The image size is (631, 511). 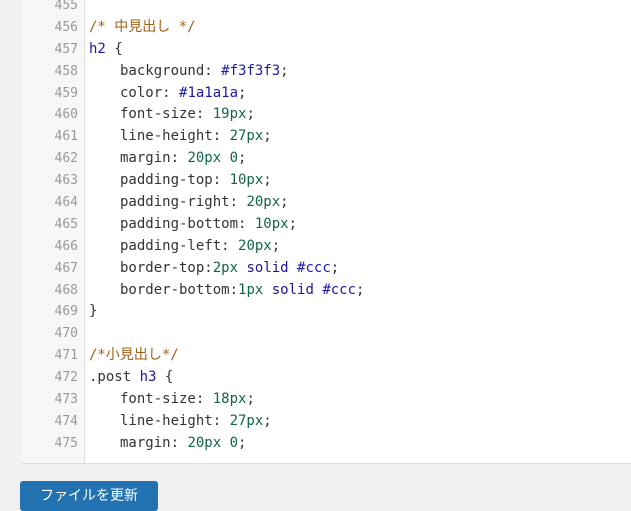 I want to click on code-line: 461 line-height: 27px;, so click(x=326, y=137).